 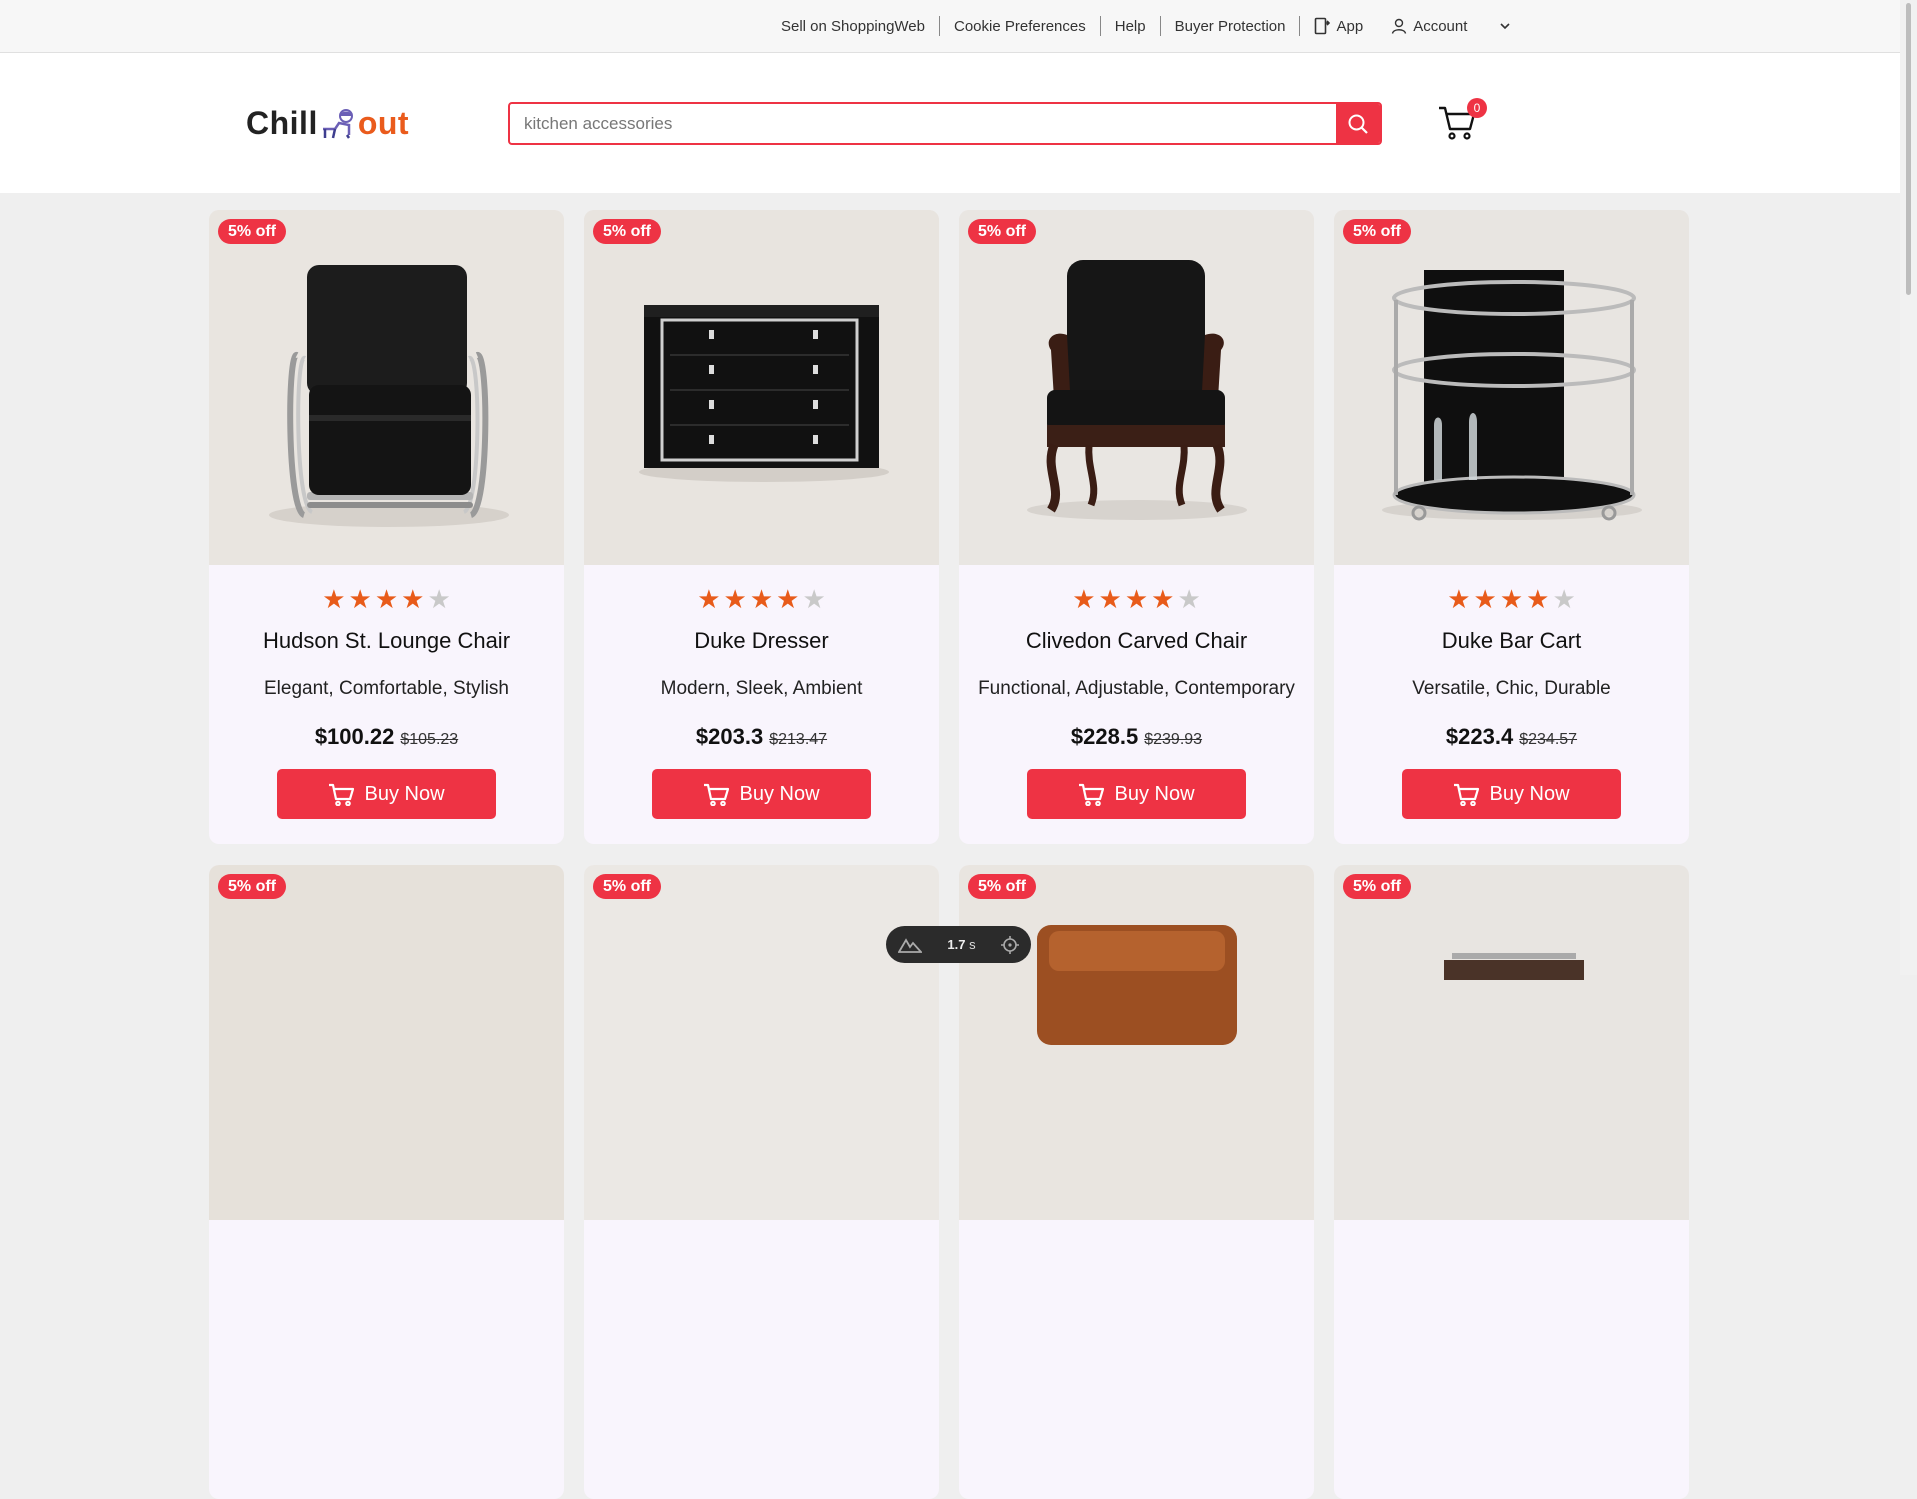 I want to click on original-price: $213.47, so click(x=798, y=739).